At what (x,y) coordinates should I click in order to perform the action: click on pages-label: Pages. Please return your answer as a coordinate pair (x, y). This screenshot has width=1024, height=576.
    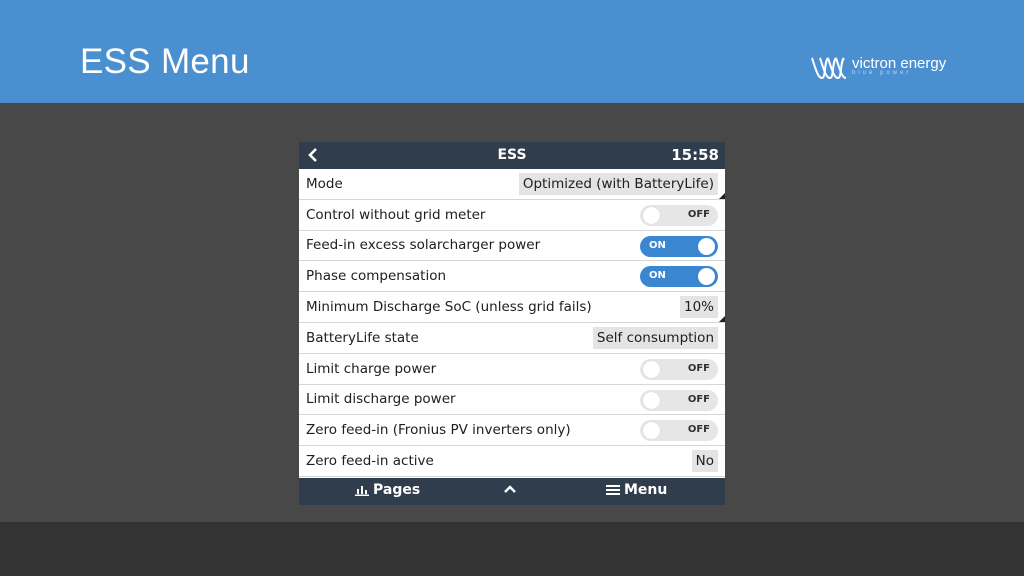
    Looking at the image, I should click on (397, 490).